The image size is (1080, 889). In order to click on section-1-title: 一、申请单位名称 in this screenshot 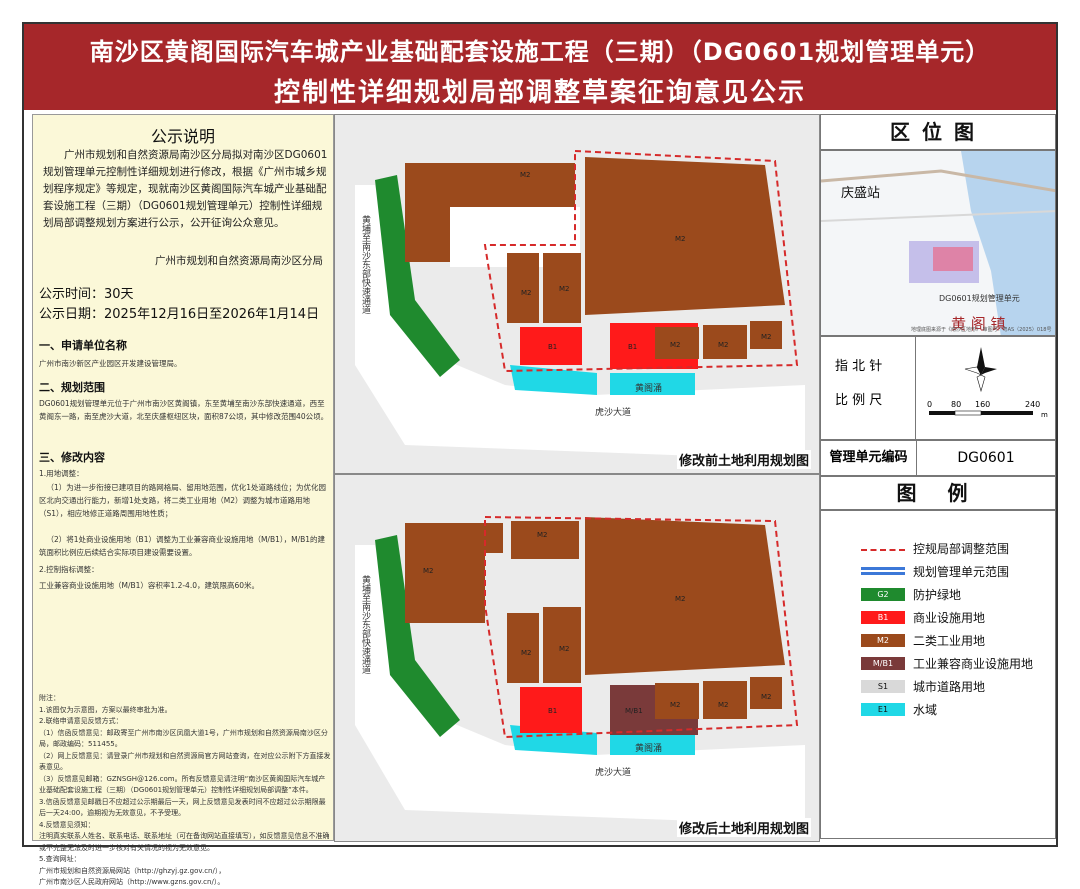, I will do `click(83, 345)`.